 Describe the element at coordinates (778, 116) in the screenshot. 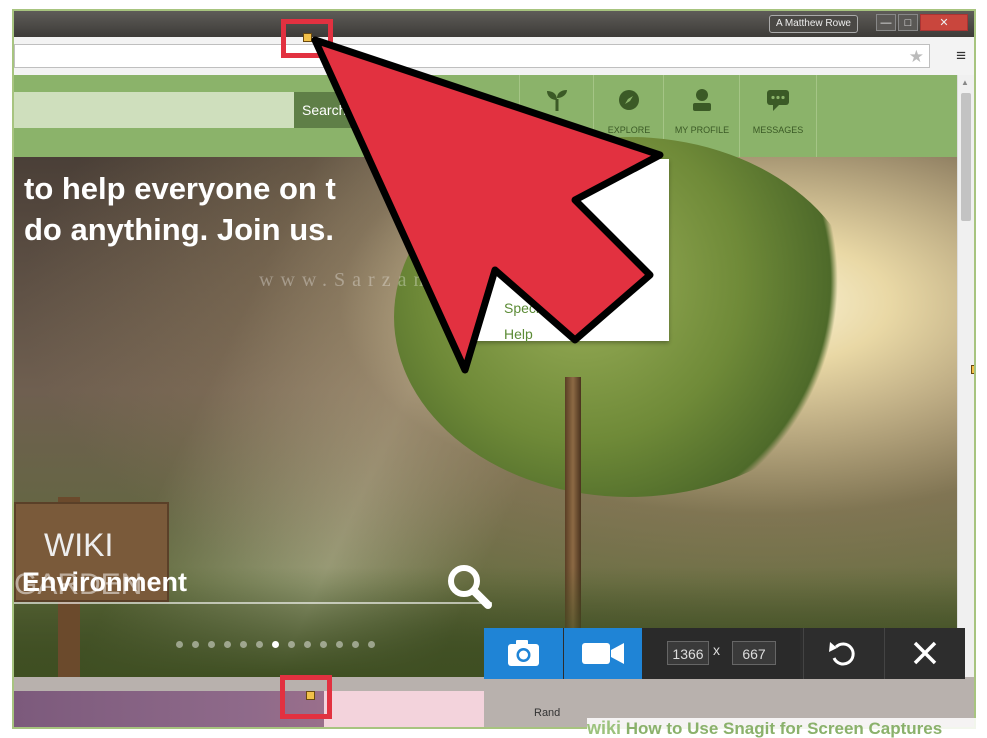

I see `nav-item-messages: MESSAGES` at that location.